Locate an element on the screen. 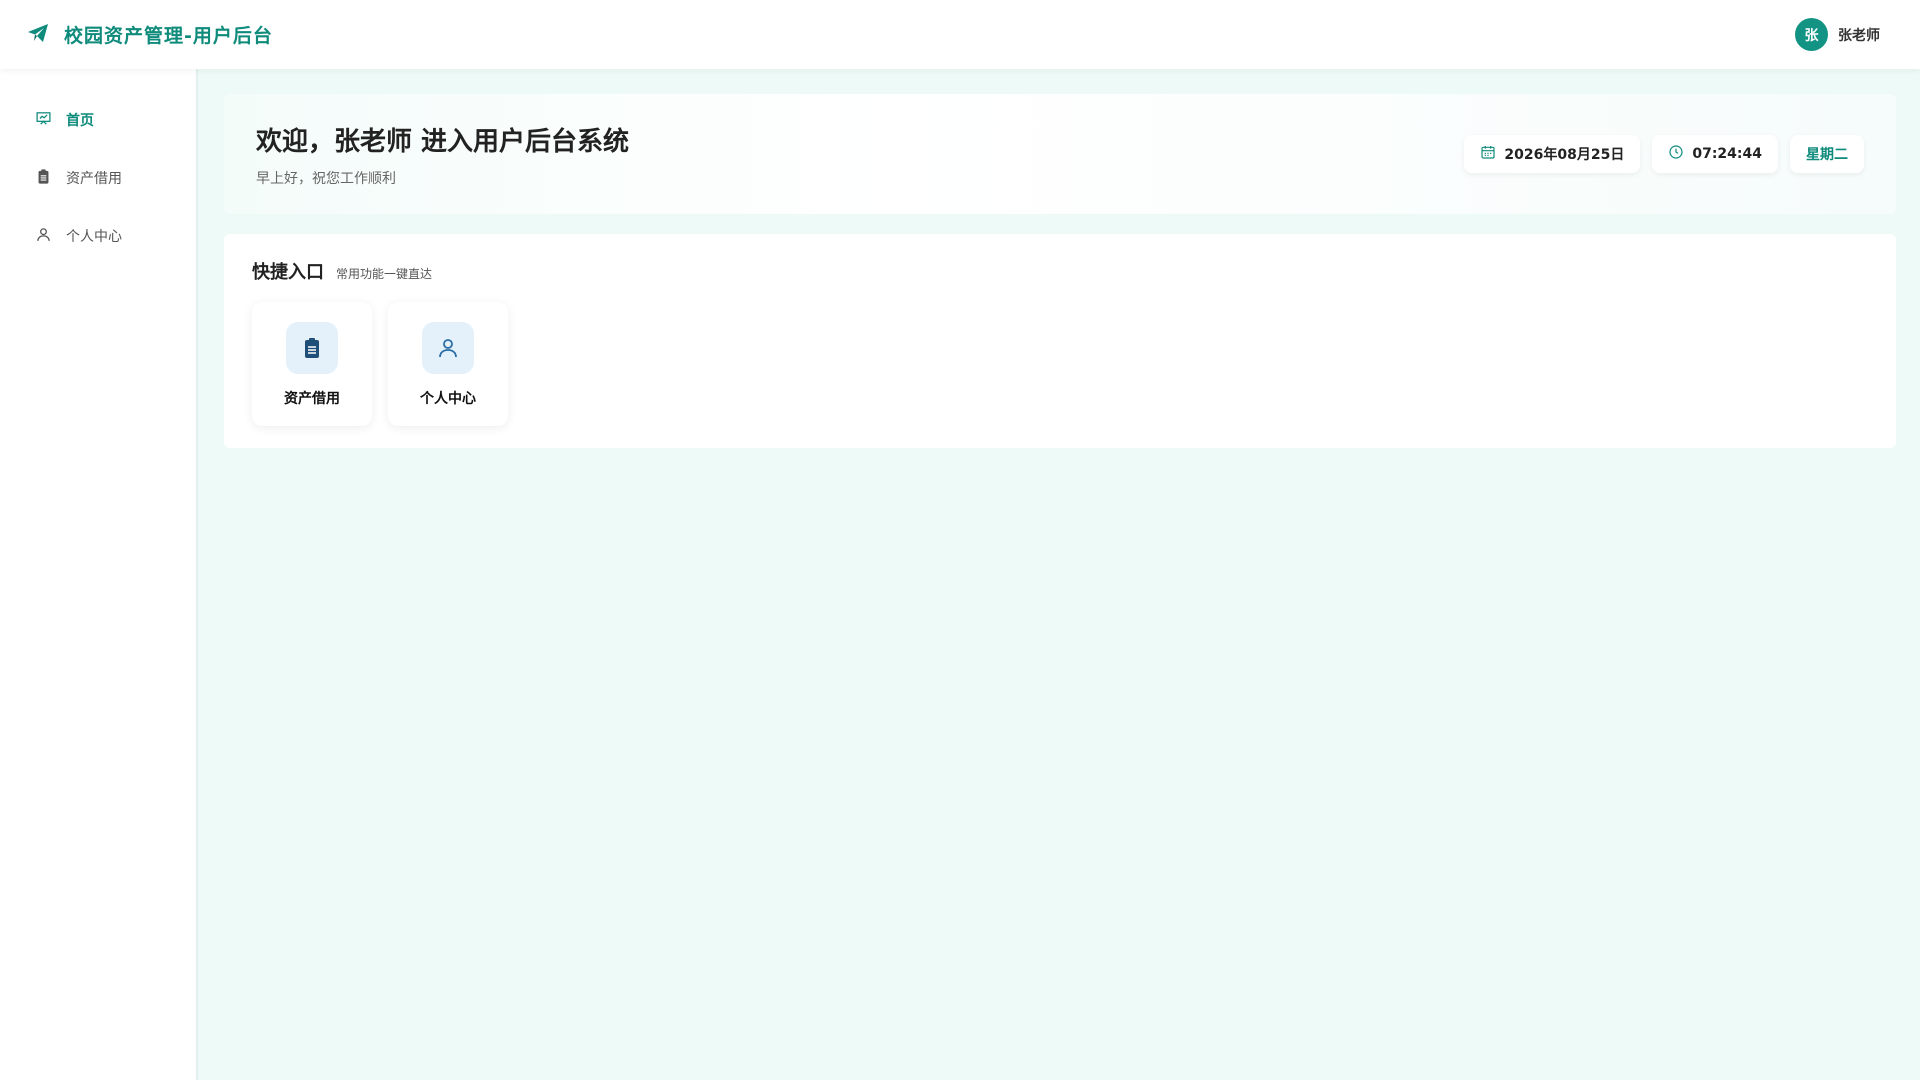 Image resolution: width=1920 pixels, height=1080 pixels. quick-card-label: 资产借用 is located at coordinates (312, 399).